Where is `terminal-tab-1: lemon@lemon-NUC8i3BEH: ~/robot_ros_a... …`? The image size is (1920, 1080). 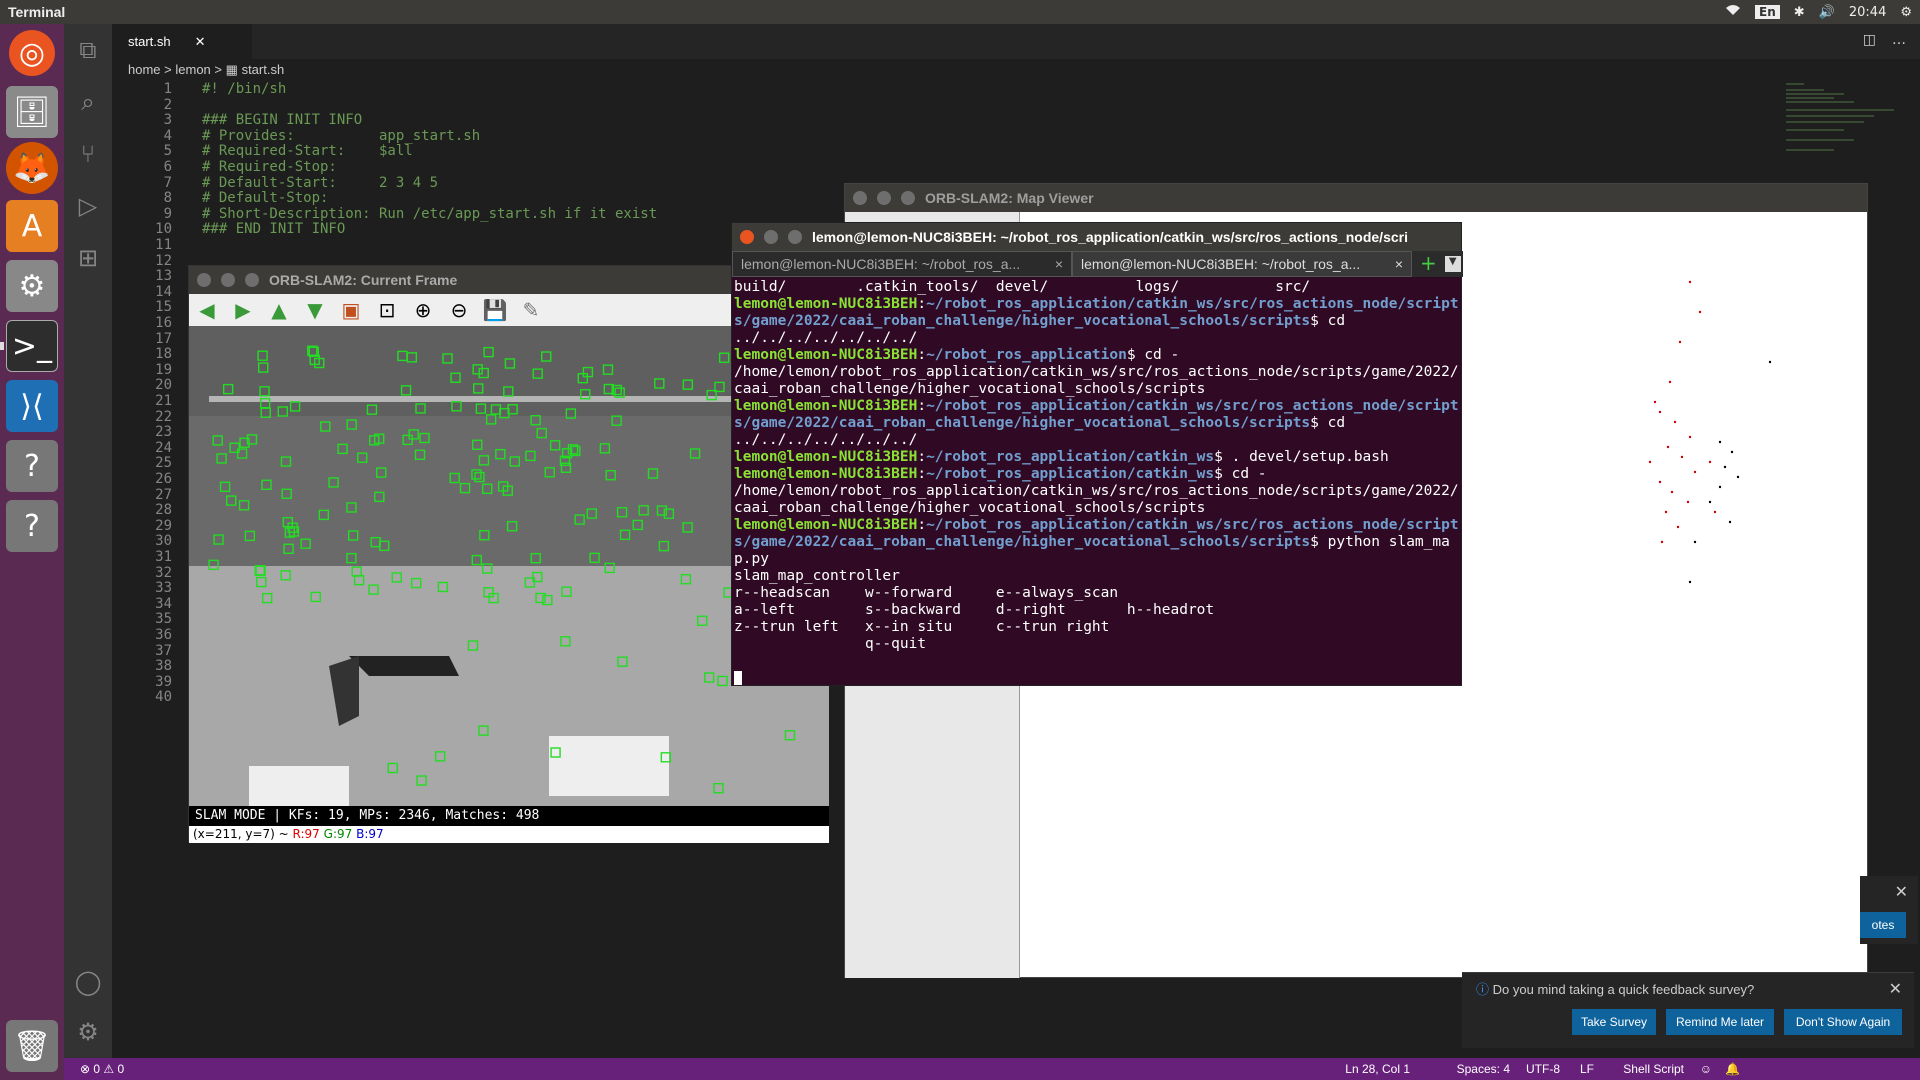 terminal-tab-1: lemon@lemon-NUC8i3BEH: ~/robot_ros_a... … is located at coordinates (902, 264).